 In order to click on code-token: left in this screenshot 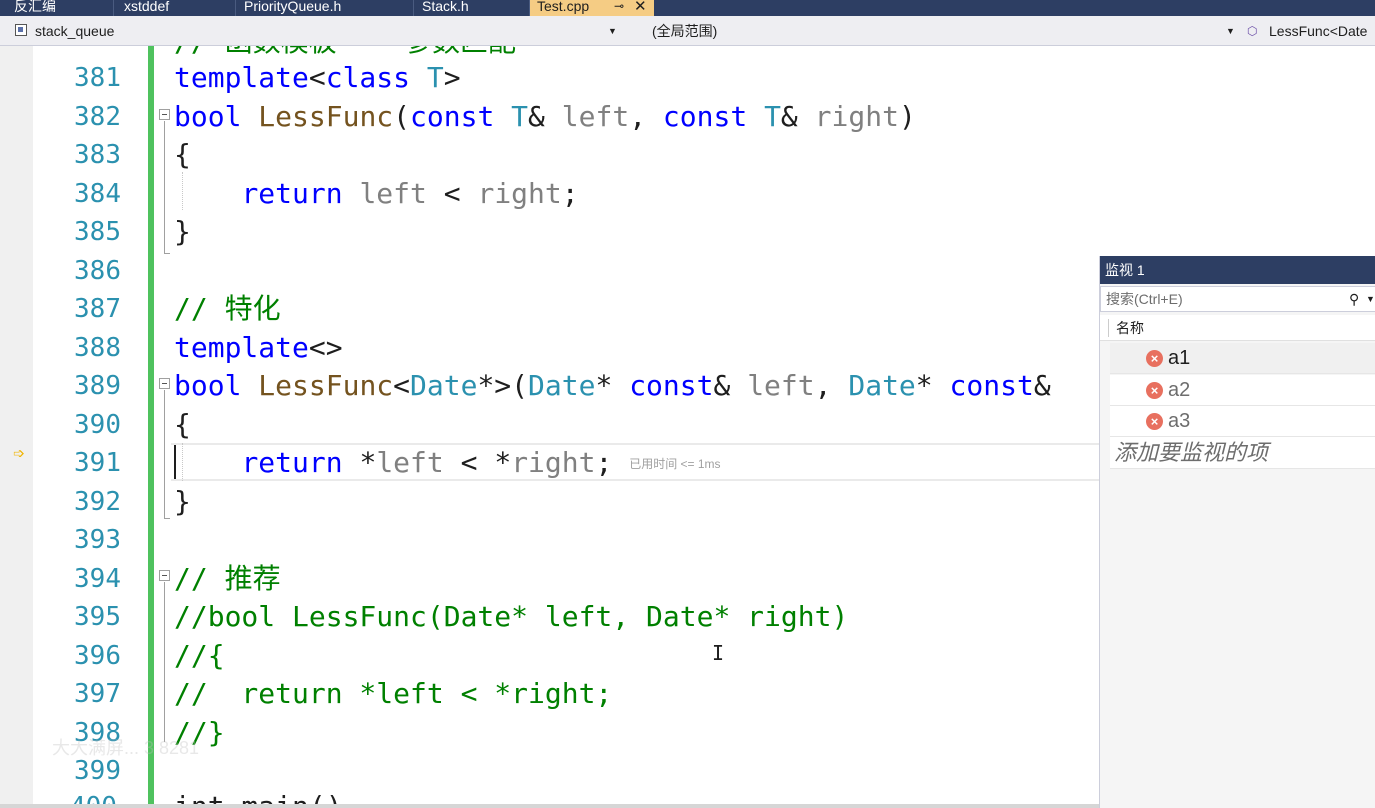, I will do `click(410, 462)`.